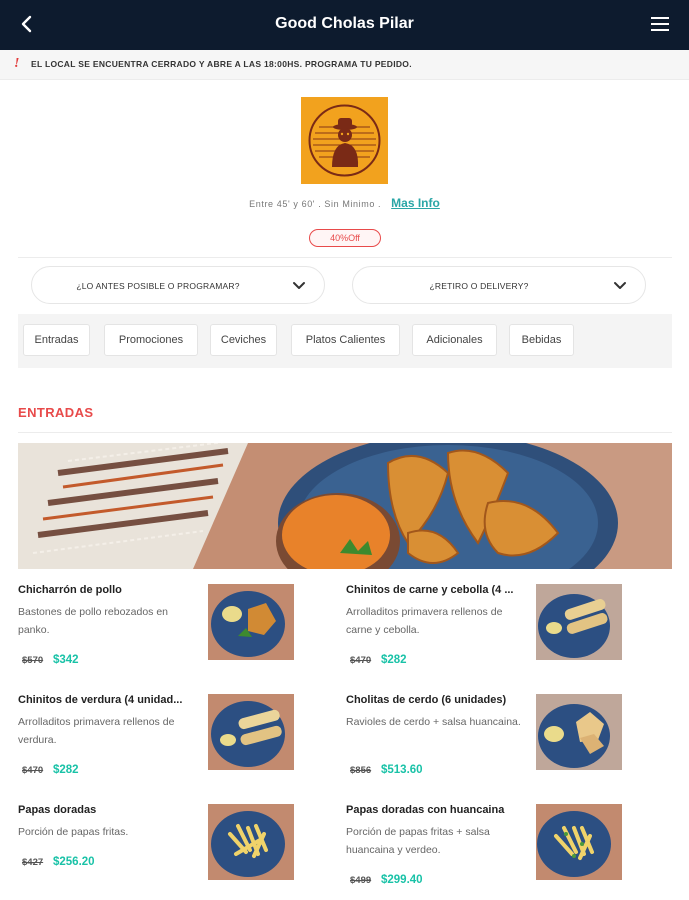 Image resolution: width=689 pixels, height=900 pixels. I want to click on category-chip-adicionales: Adicionales, so click(454, 340).